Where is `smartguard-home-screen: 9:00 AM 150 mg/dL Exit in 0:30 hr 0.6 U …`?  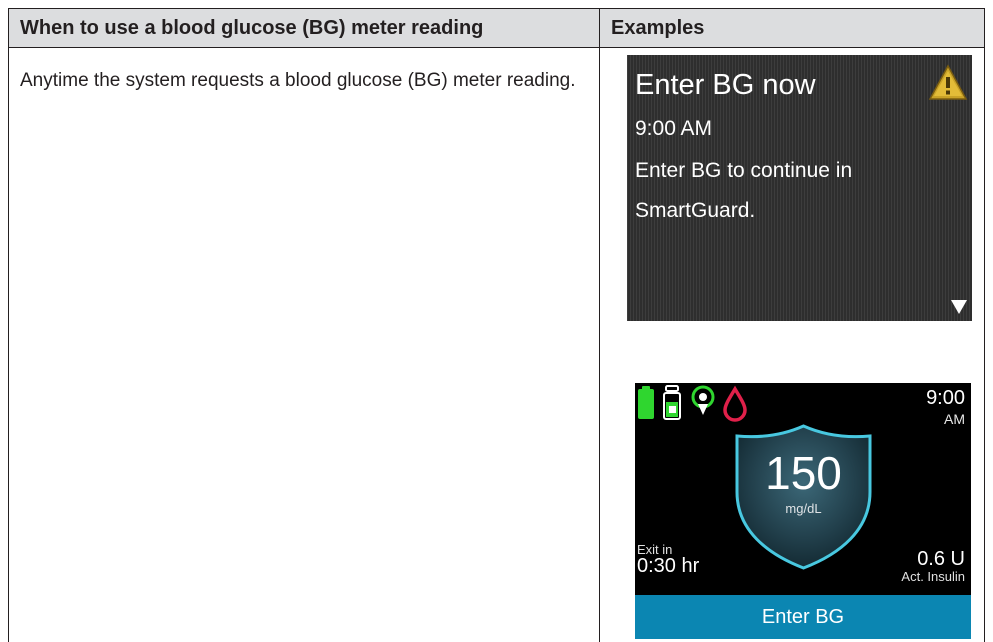 smartguard-home-screen: 9:00 AM 150 mg/dL Exit in 0:30 hr 0.6 U … is located at coordinates (803, 511).